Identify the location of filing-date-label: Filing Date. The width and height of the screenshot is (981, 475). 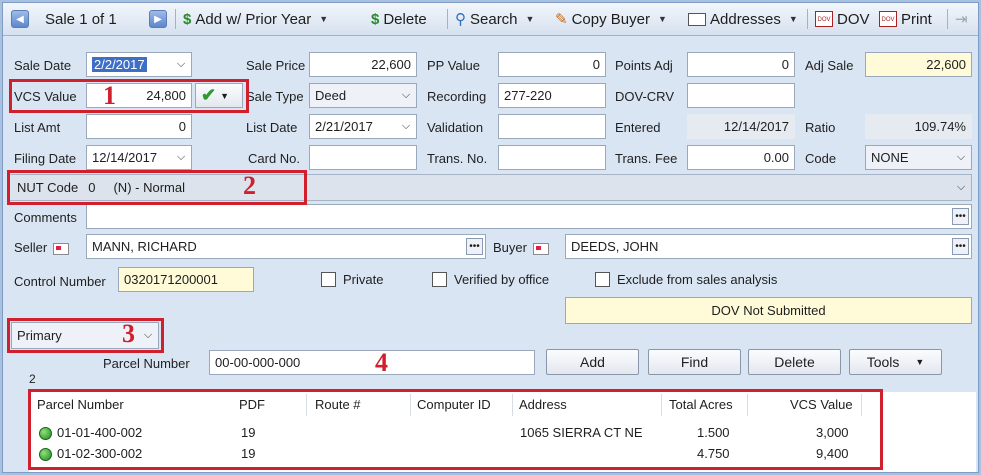
(45, 158).